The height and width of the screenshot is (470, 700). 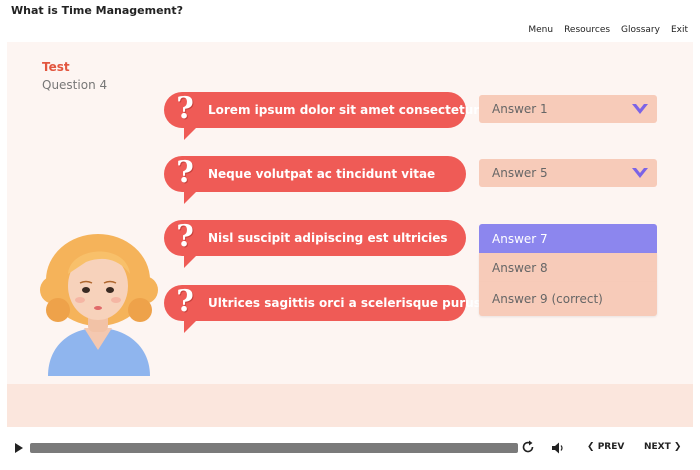 What do you see at coordinates (520, 173) in the screenshot?
I see `dropdown-value: Answer 5` at bounding box center [520, 173].